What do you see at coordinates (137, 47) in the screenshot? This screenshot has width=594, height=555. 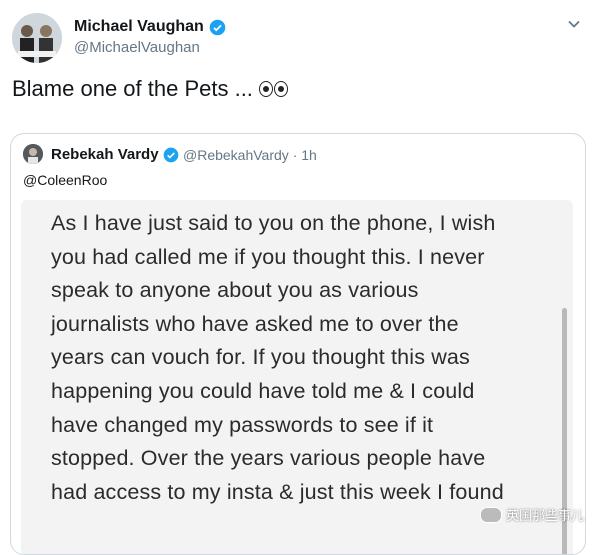 I see `author-handle: @MichaelVaughan` at bounding box center [137, 47].